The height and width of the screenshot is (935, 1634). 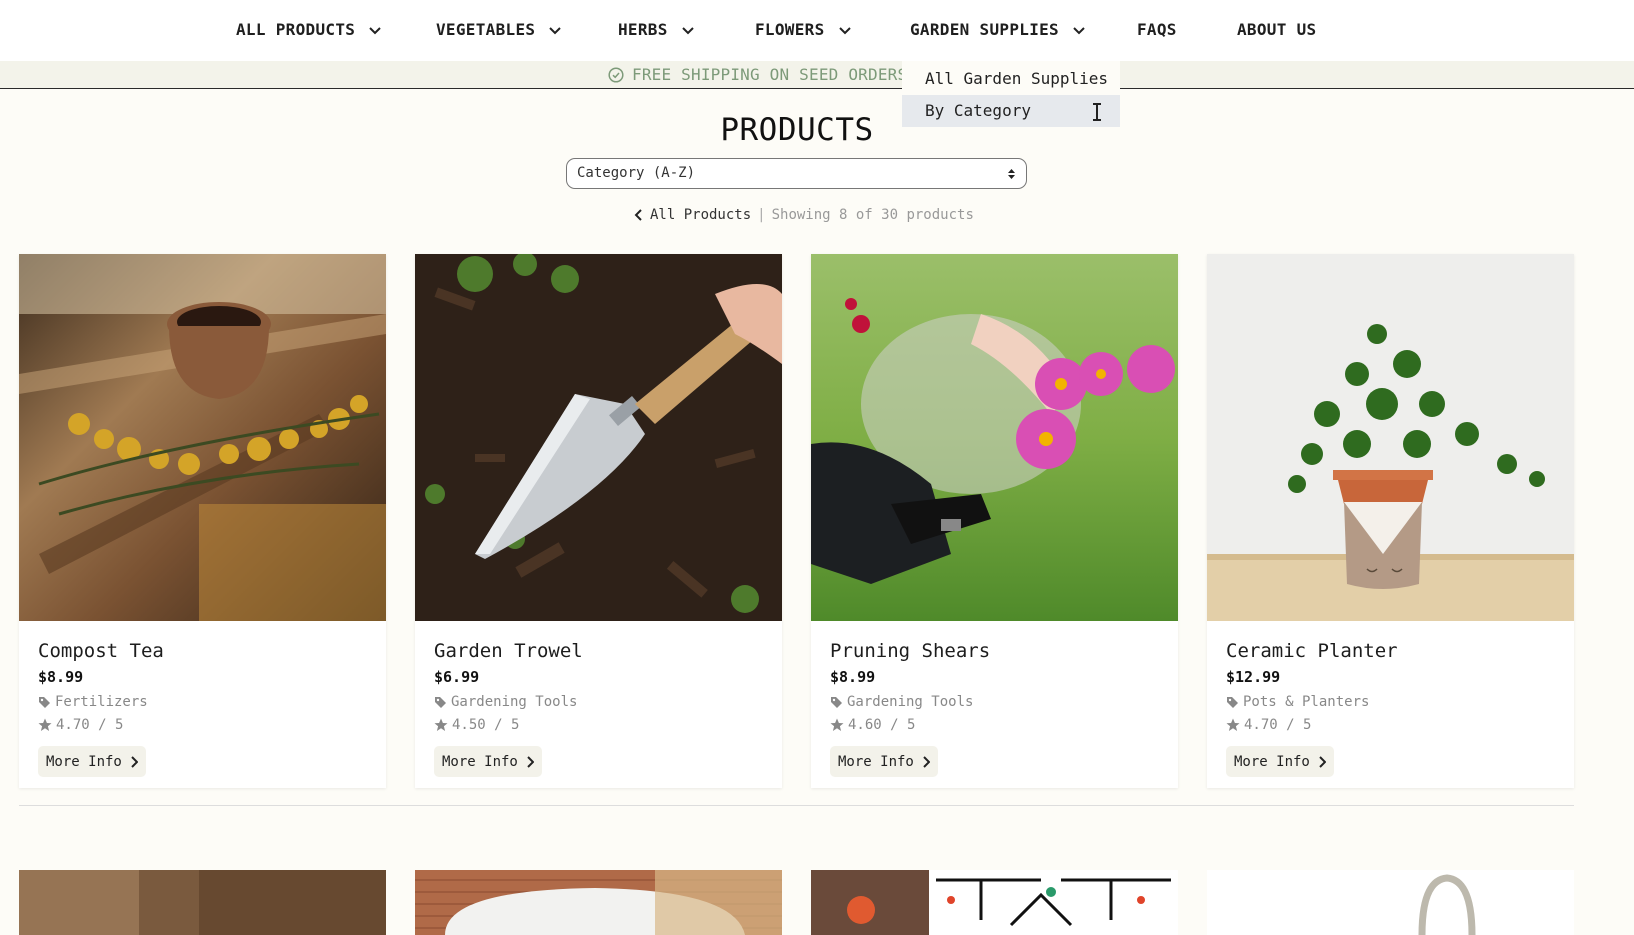 I want to click on product-count: Showing 8 of 30 products, so click(x=872, y=215).